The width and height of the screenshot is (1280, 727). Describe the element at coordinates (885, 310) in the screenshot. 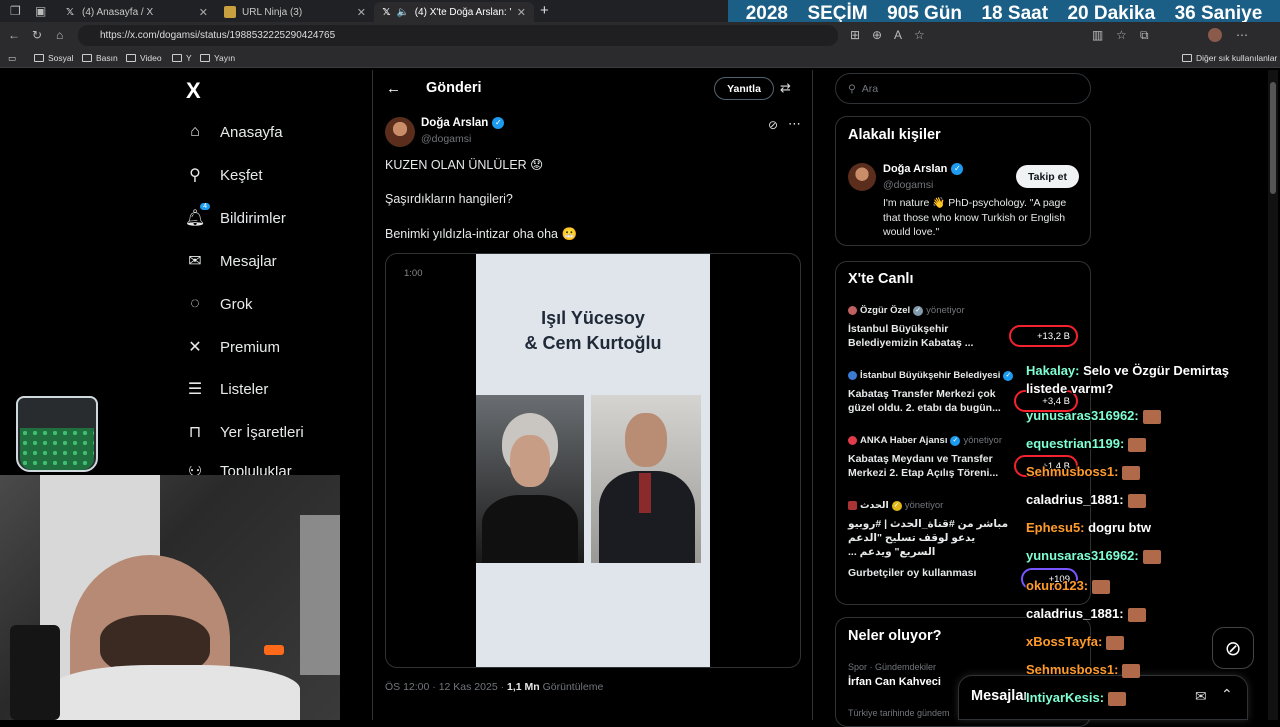

I see `live-source: Özgür Özel` at that location.